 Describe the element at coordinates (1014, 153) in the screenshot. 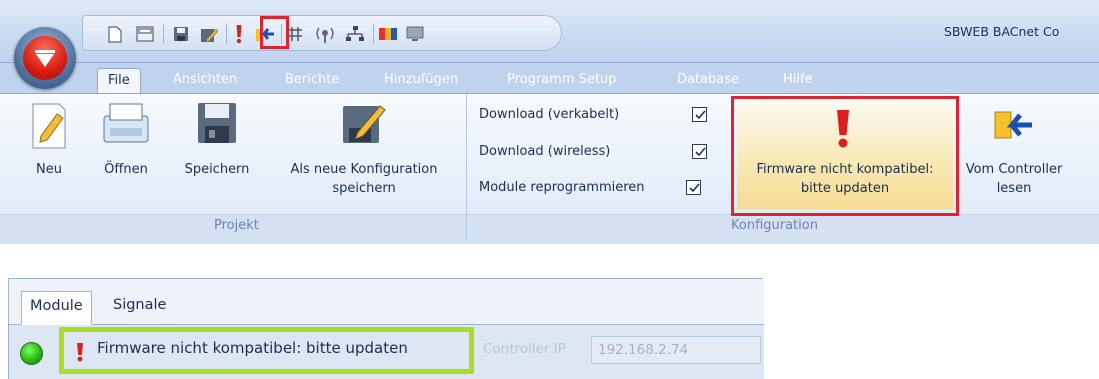

I see `read-from-controller-button: Vom Controller lesen` at that location.